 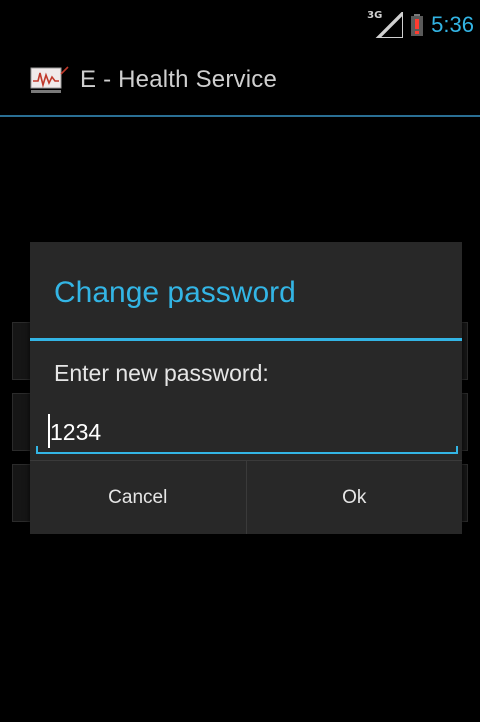 I want to click on password-field, so click(x=247, y=432).